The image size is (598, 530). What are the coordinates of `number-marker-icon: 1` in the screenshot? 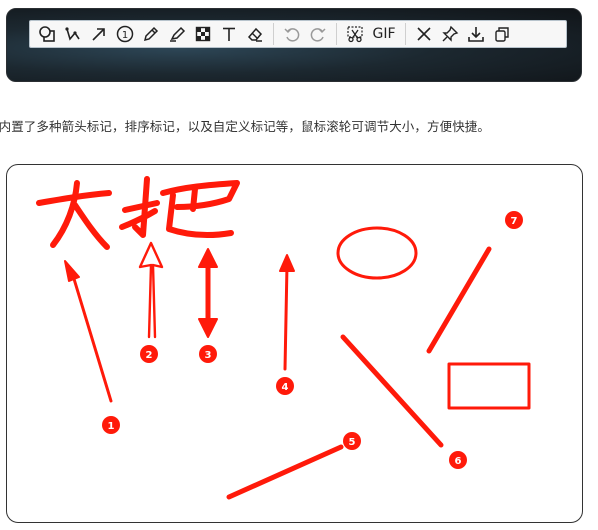 It's located at (125, 34).